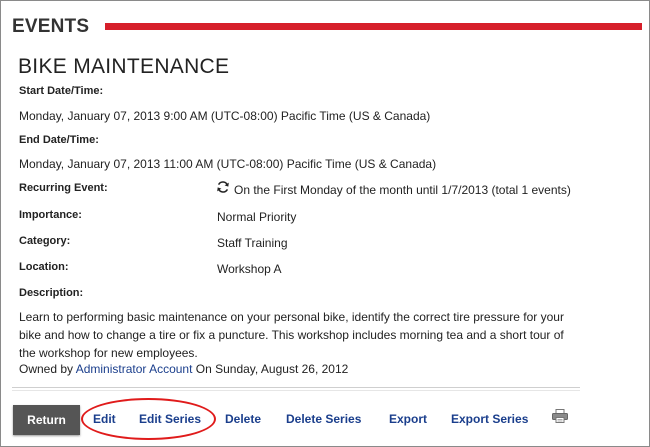 This screenshot has width=650, height=447. Describe the element at coordinates (223, 187) in the screenshot. I see `recurring-icon` at that location.